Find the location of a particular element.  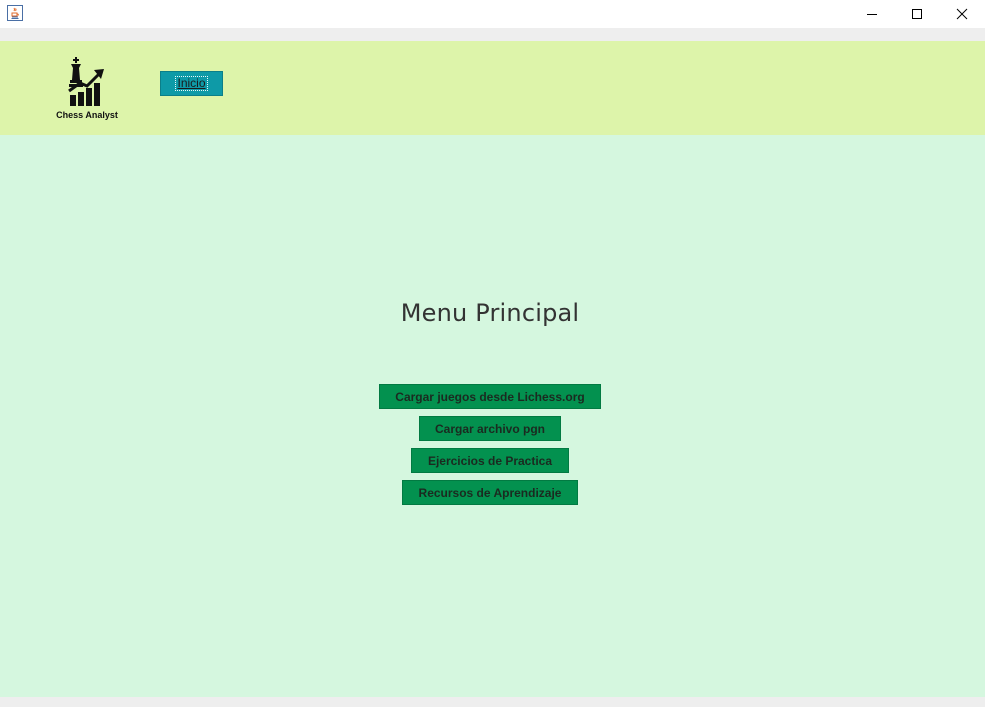

inicio-button-label: Inicio is located at coordinates (191, 83).